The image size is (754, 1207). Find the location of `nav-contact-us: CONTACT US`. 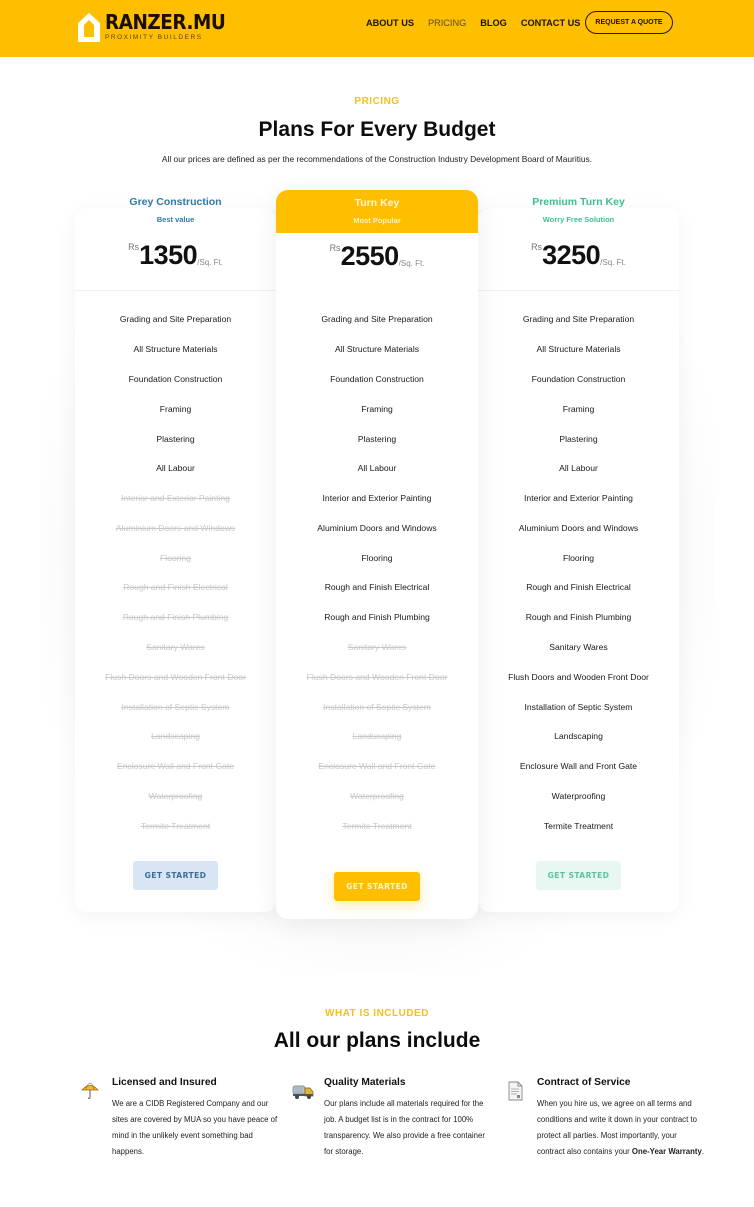

nav-contact-us: CONTACT US is located at coordinates (551, 23).